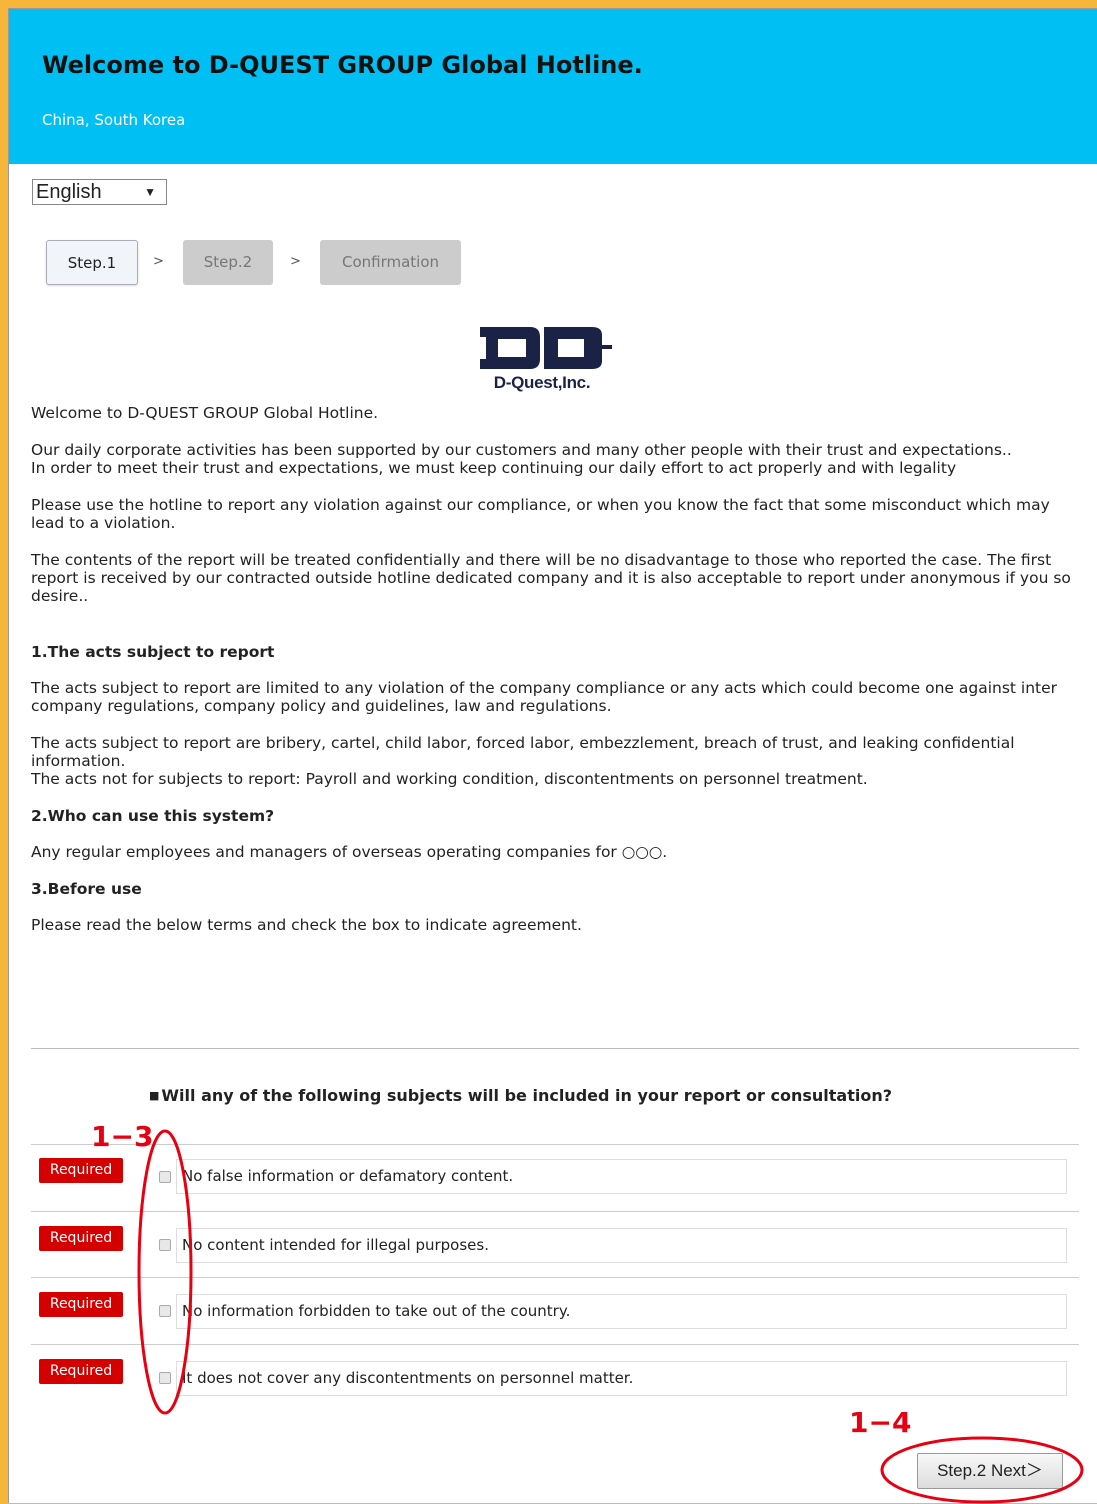 This screenshot has height=1504, width=1097. What do you see at coordinates (546, 348) in the screenshot?
I see `dq-logo-icon` at bounding box center [546, 348].